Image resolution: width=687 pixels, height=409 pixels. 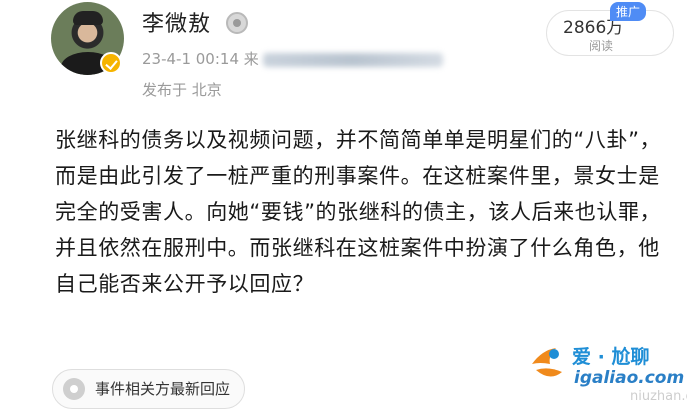 I want to click on avatar-hair, so click(x=88, y=18).